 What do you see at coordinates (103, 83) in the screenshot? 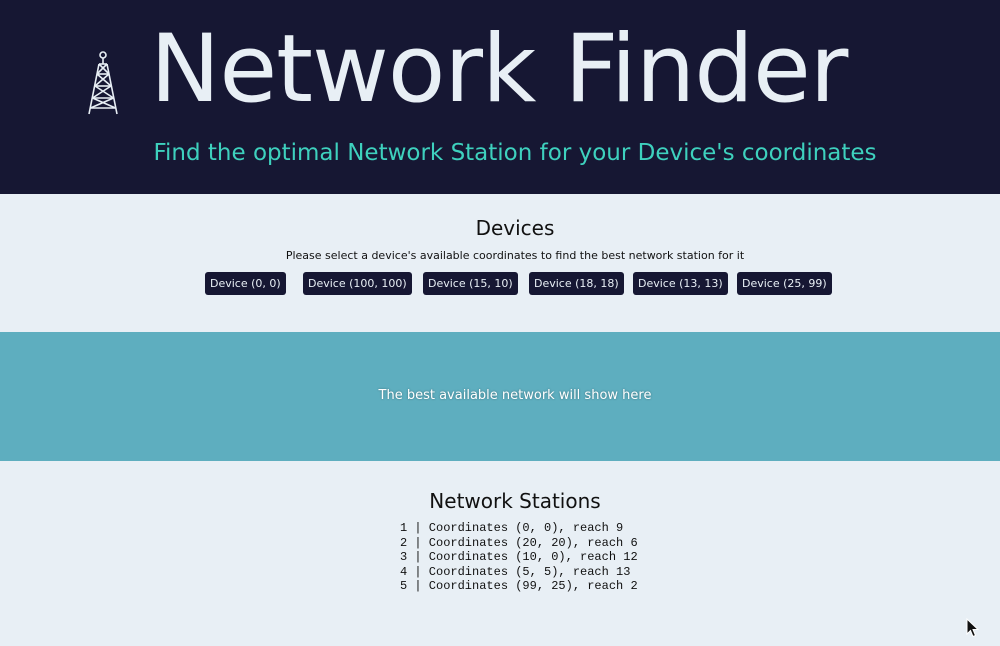
I see `radio-tower-icon` at bounding box center [103, 83].